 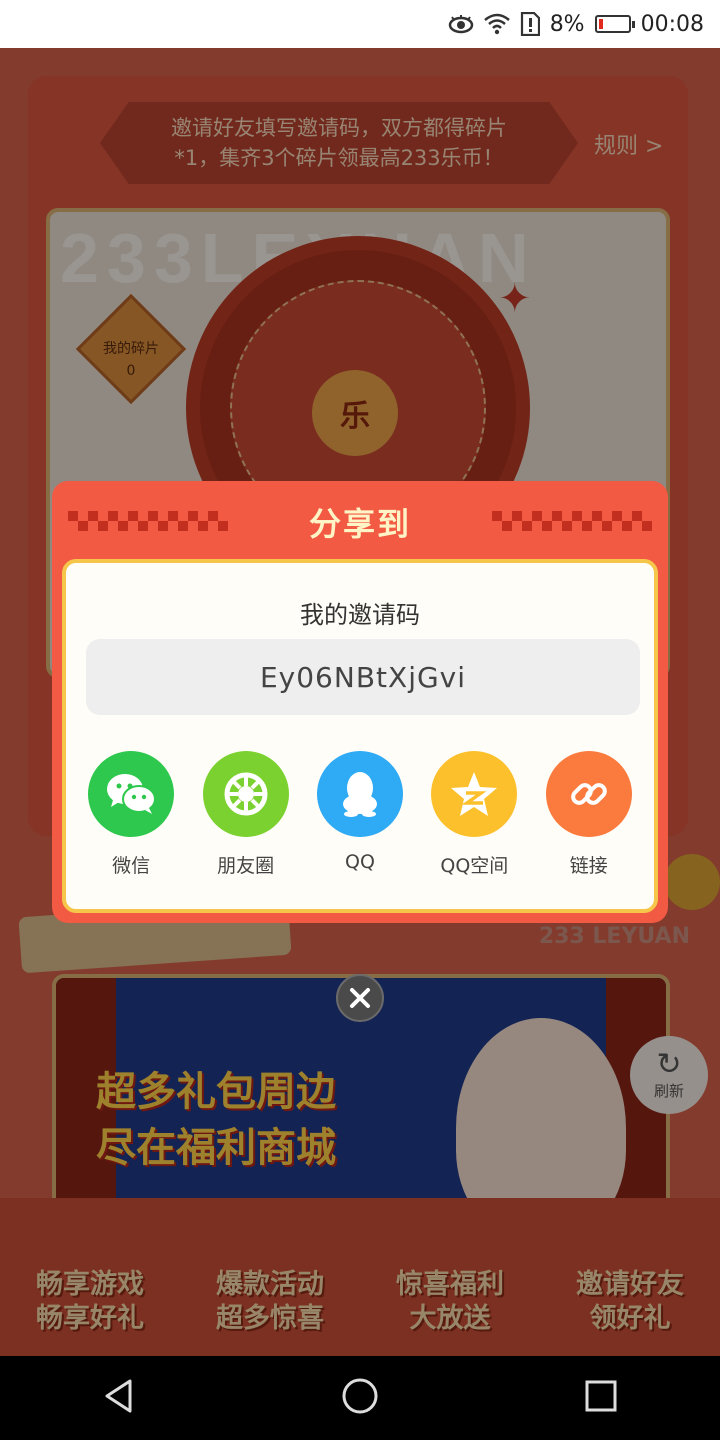 I want to click on qzone-icon, so click(x=474, y=794).